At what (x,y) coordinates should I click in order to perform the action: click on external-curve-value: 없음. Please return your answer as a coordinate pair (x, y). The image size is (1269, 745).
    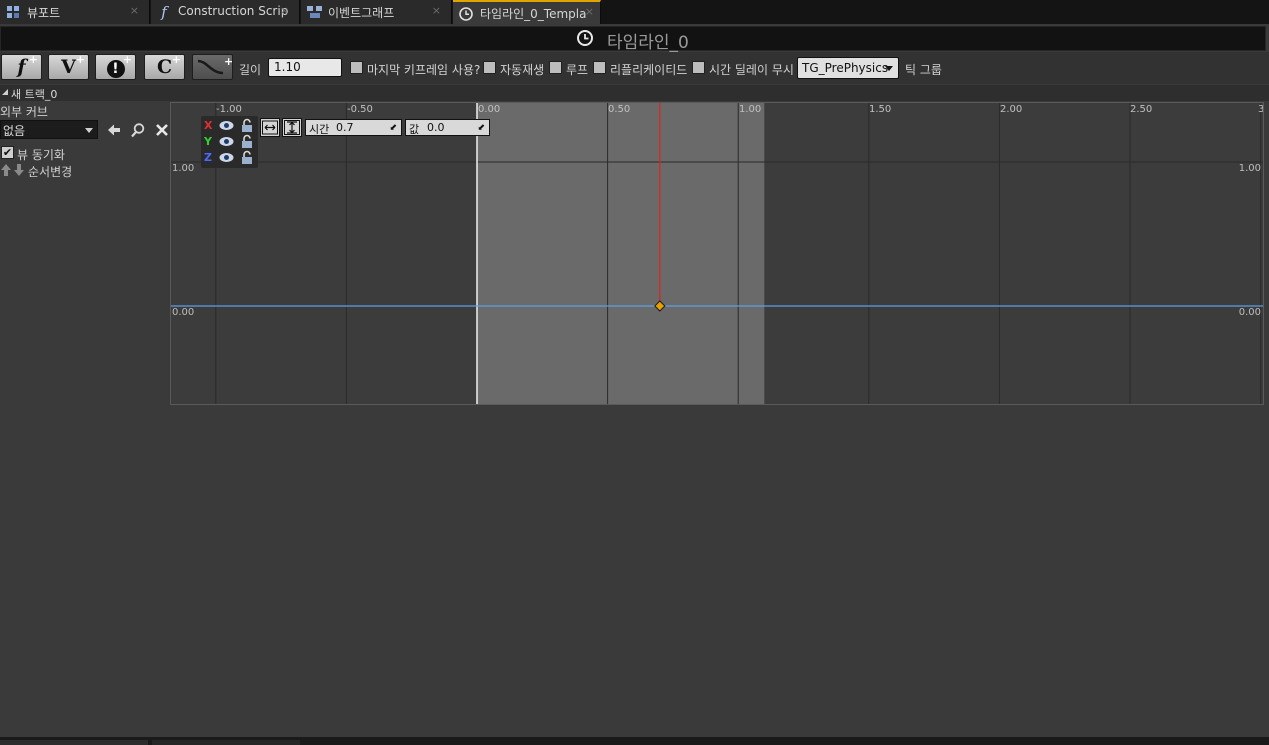
    Looking at the image, I should click on (14, 131).